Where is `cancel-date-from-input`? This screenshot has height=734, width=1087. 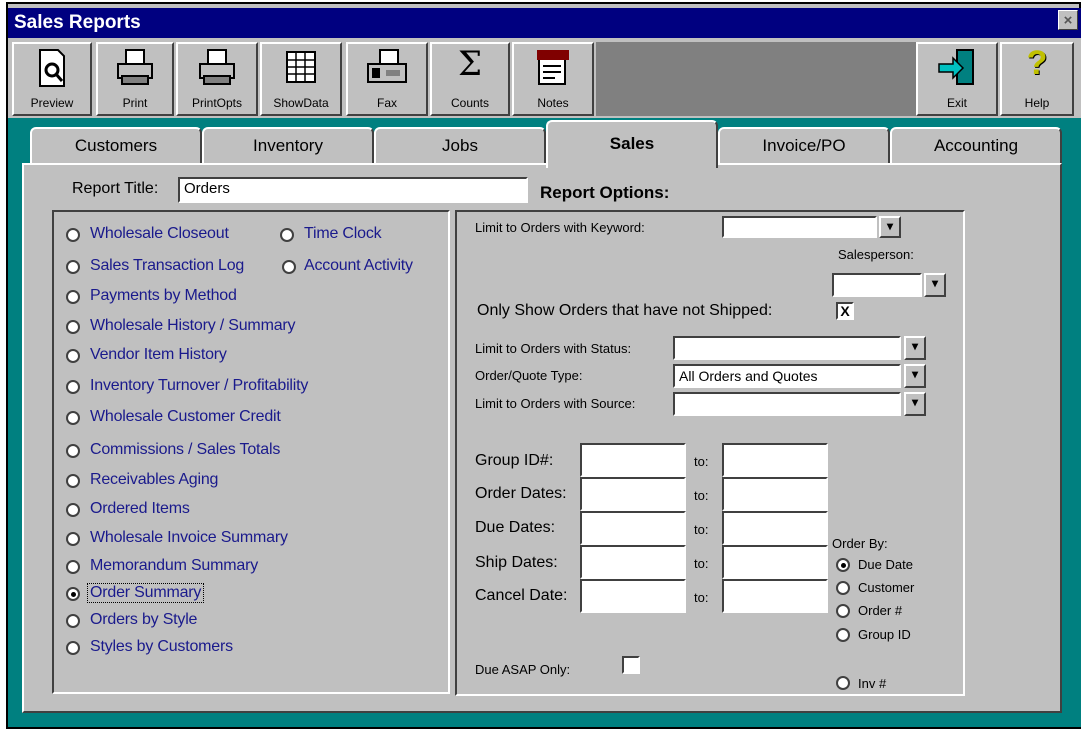 cancel-date-from-input is located at coordinates (633, 596).